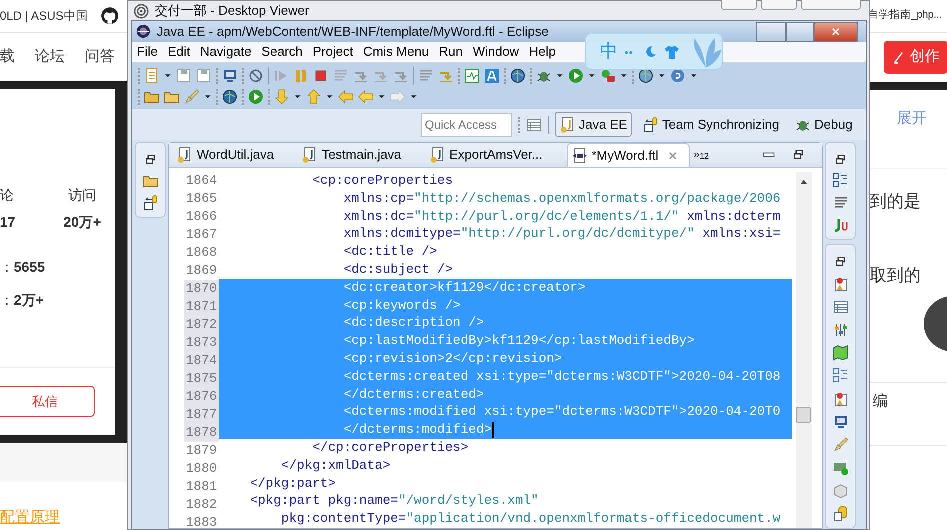  What do you see at coordinates (562, 234) in the screenshot?
I see `code-line: xmlns:dcmitype="http://purl.org/dc/dcmitype/" xmlns:xsi=` at bounding box center [562, 234].